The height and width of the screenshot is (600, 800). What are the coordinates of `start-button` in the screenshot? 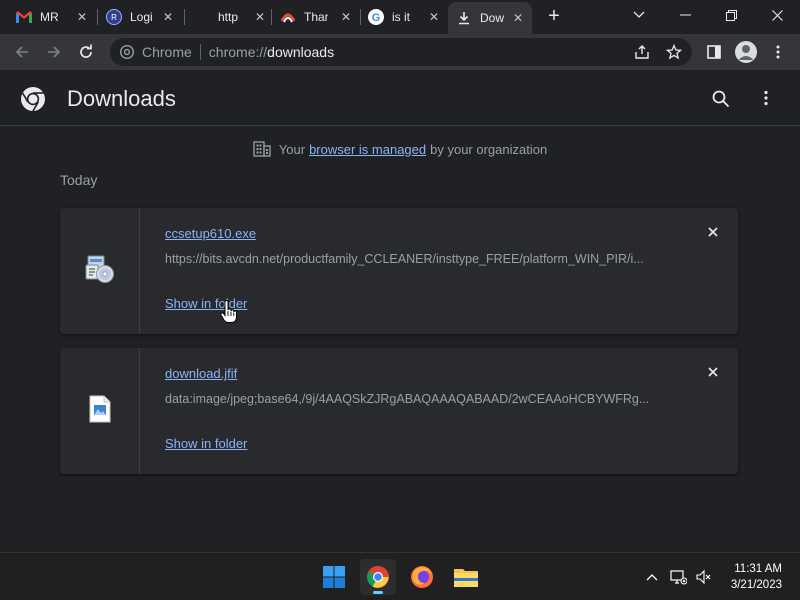 It's located at (334, 577).